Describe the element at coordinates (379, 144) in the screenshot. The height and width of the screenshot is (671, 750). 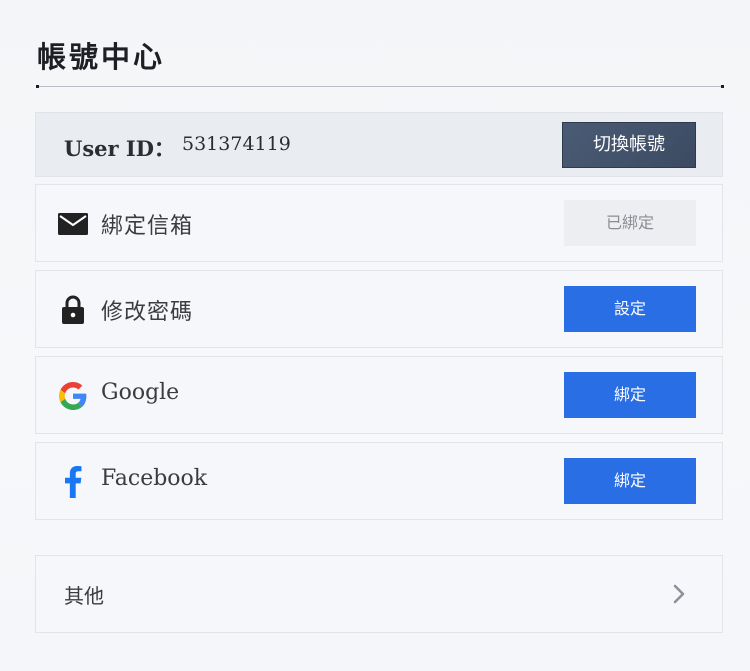
I see `user-id-row: User ID： 531374119 切換帳號` at that location.